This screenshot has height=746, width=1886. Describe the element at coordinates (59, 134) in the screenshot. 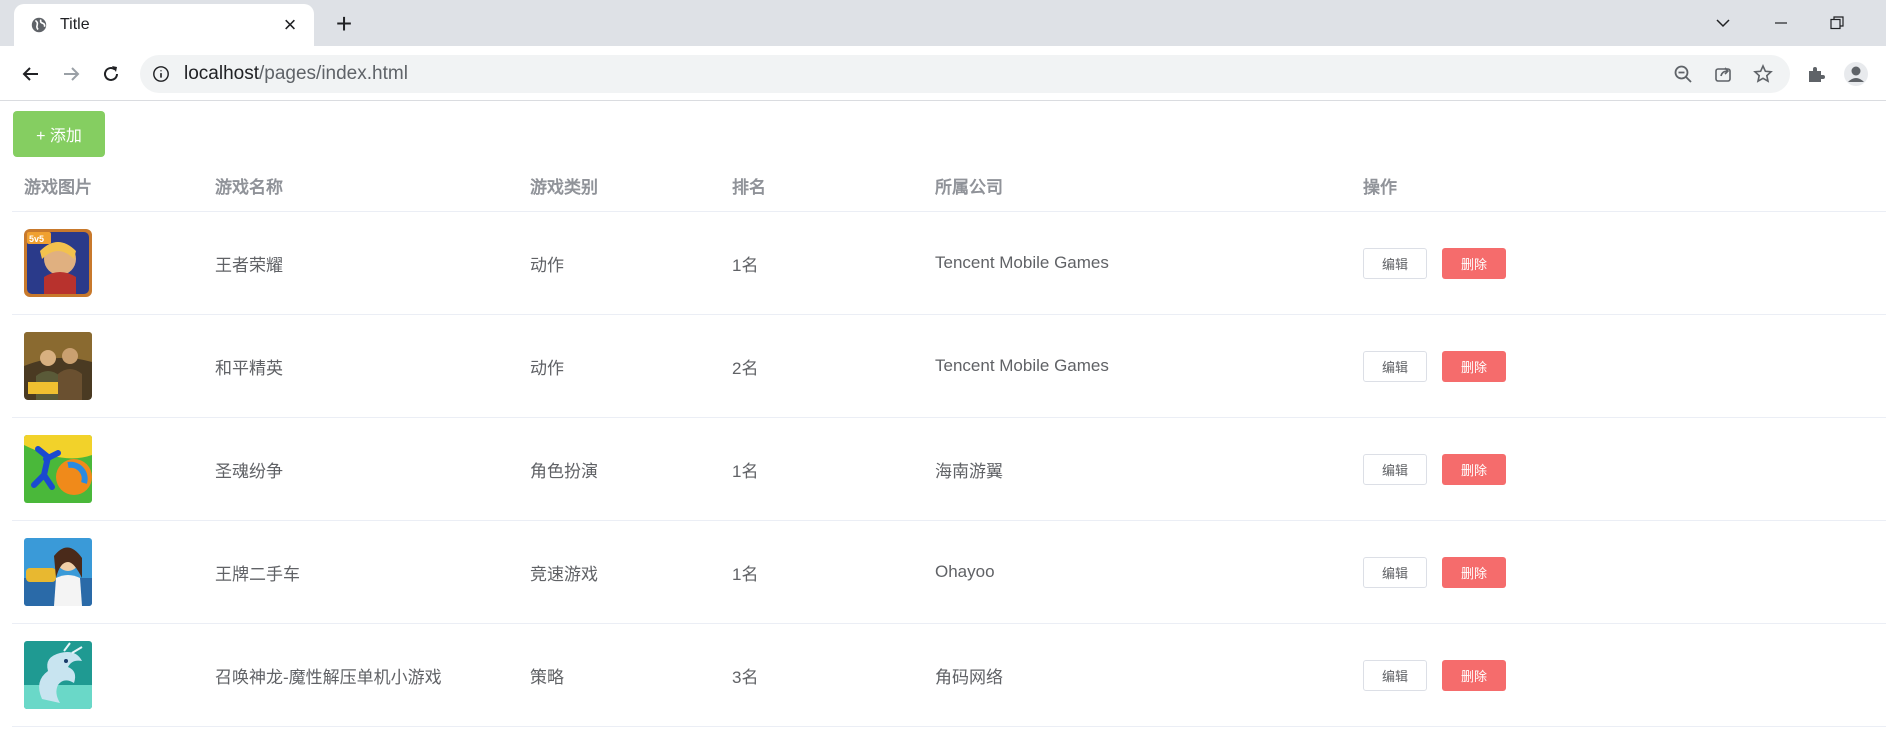

I see `add-button: + 添加` at that location.